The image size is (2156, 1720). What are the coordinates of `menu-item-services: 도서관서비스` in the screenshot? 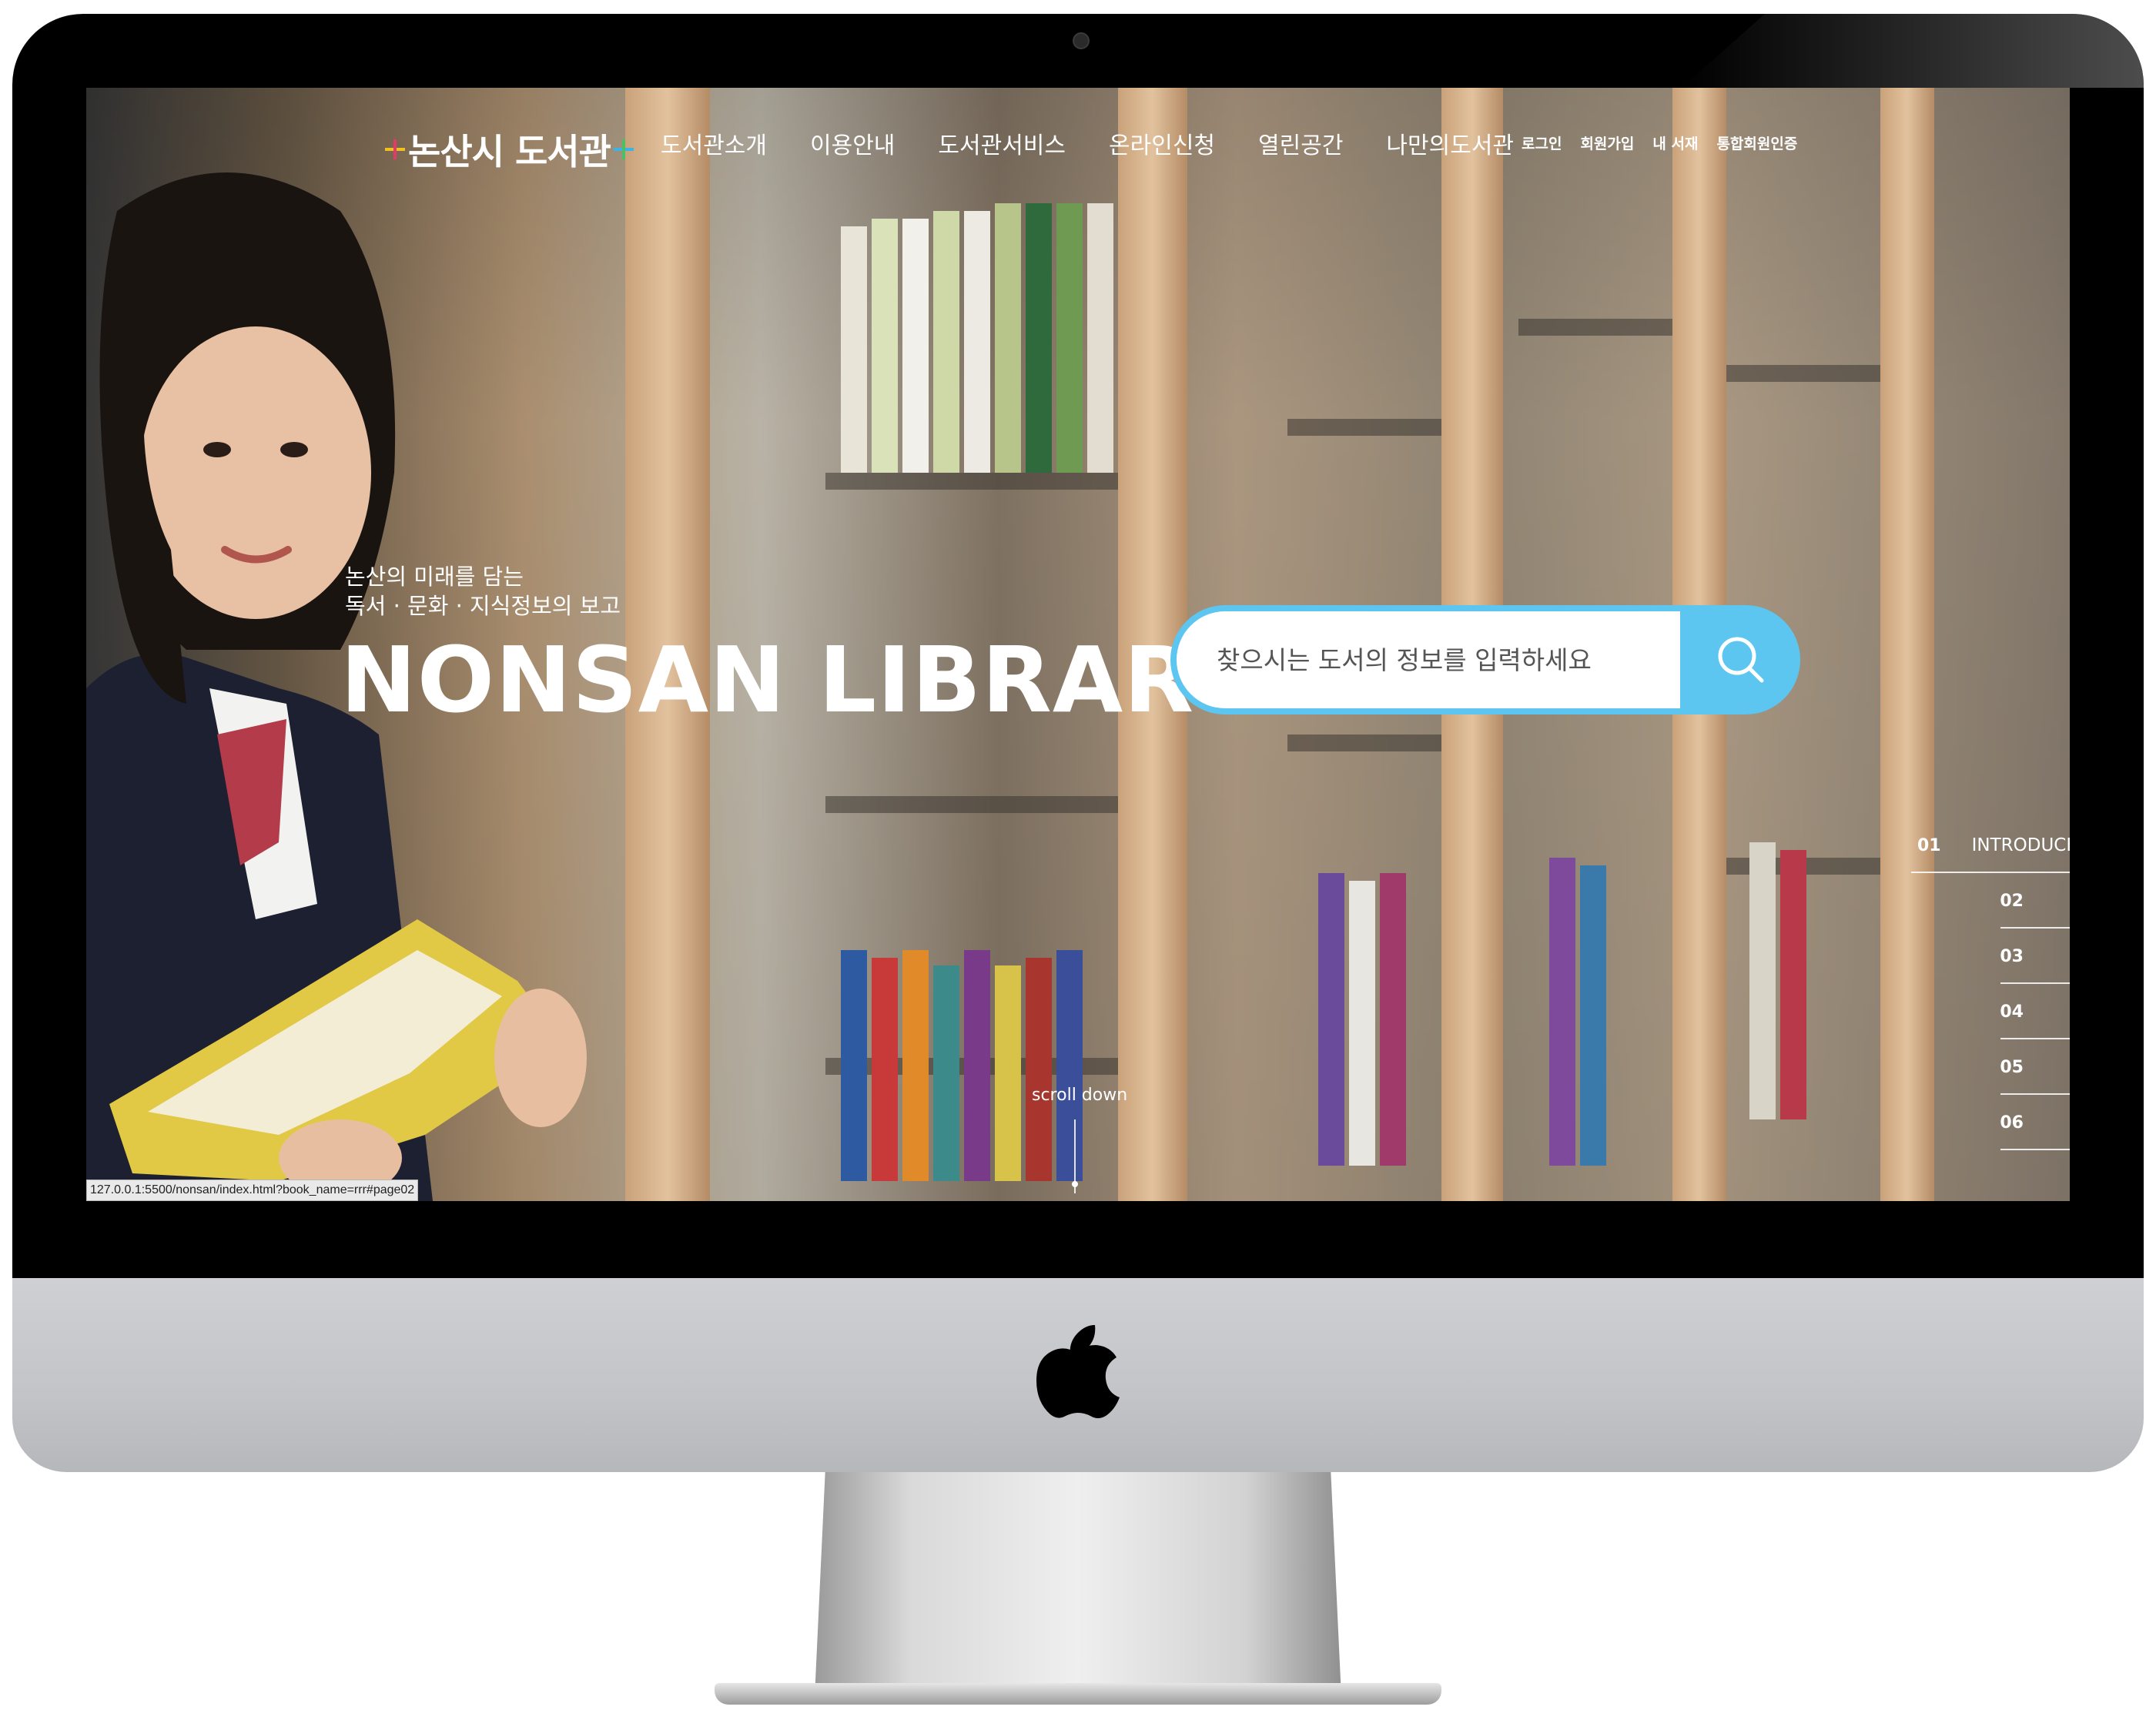 It's located at (1002, 143).